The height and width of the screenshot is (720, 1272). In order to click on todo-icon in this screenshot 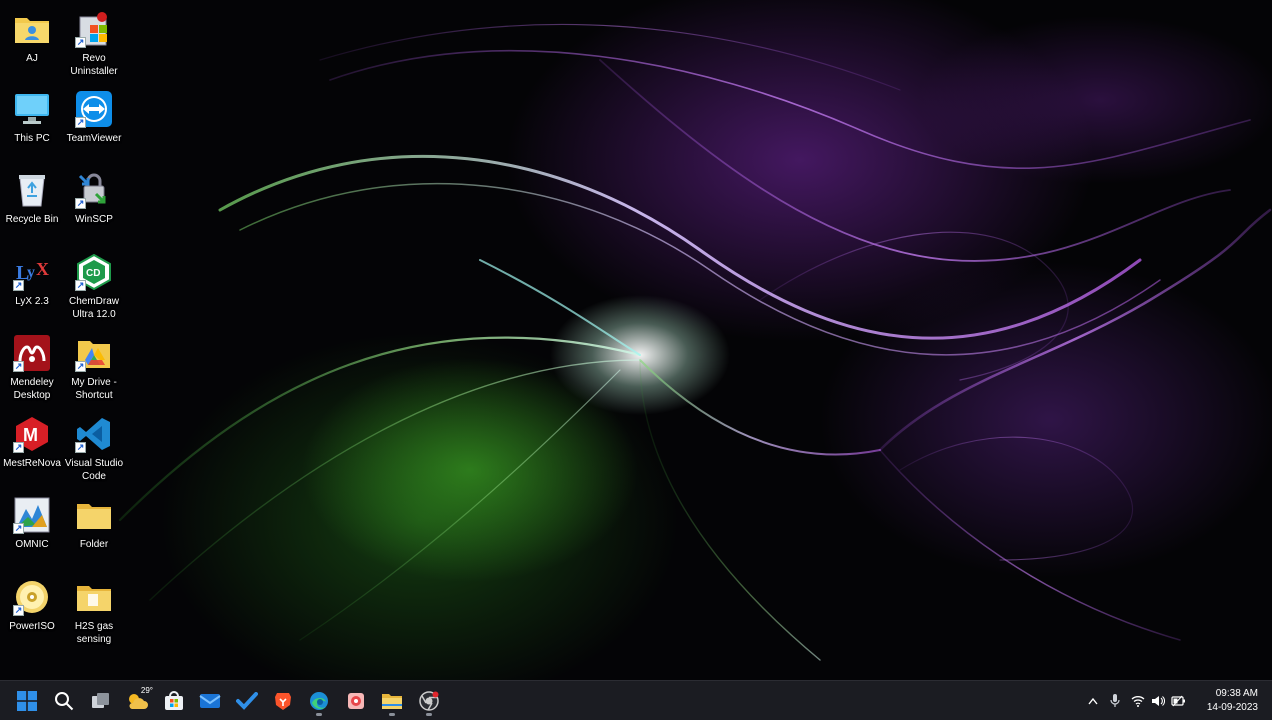, I will do `click(247, 701)`.